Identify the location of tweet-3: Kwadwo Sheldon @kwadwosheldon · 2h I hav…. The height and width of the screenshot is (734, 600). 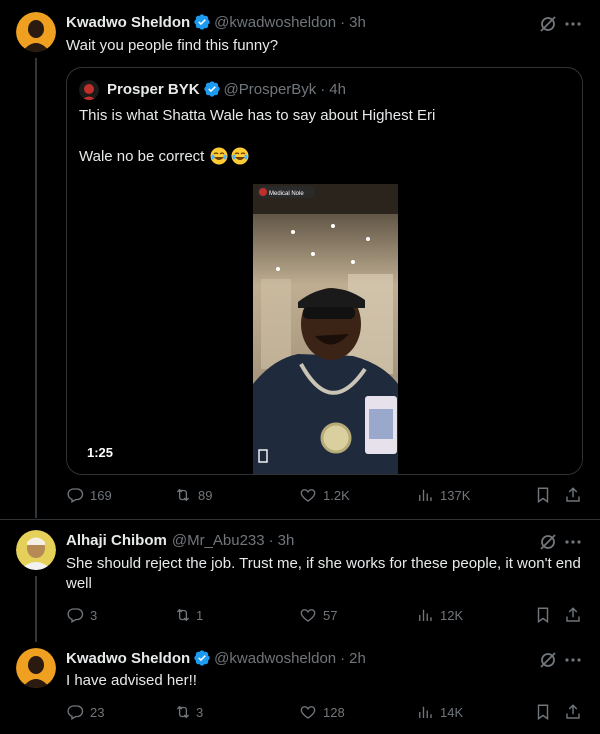
(300, 686).